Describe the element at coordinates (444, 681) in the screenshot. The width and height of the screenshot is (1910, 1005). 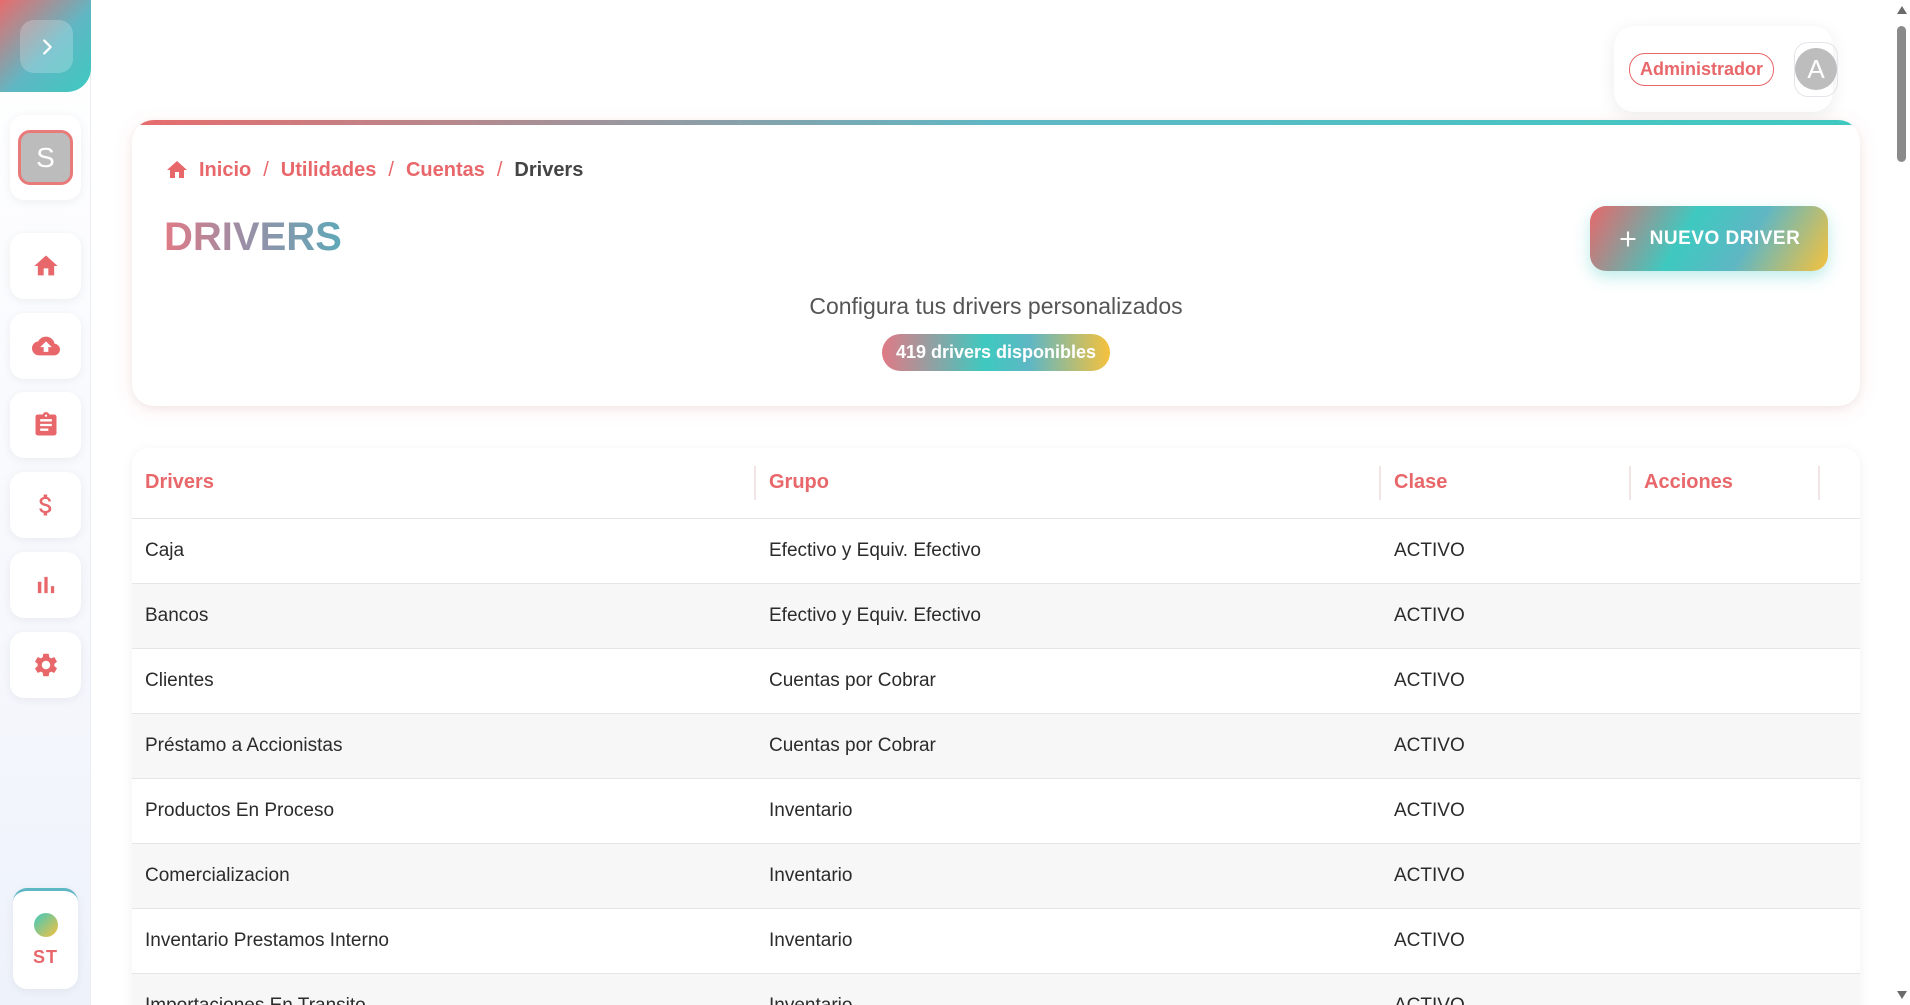
I see `cell-driver: Clientes` at that location.